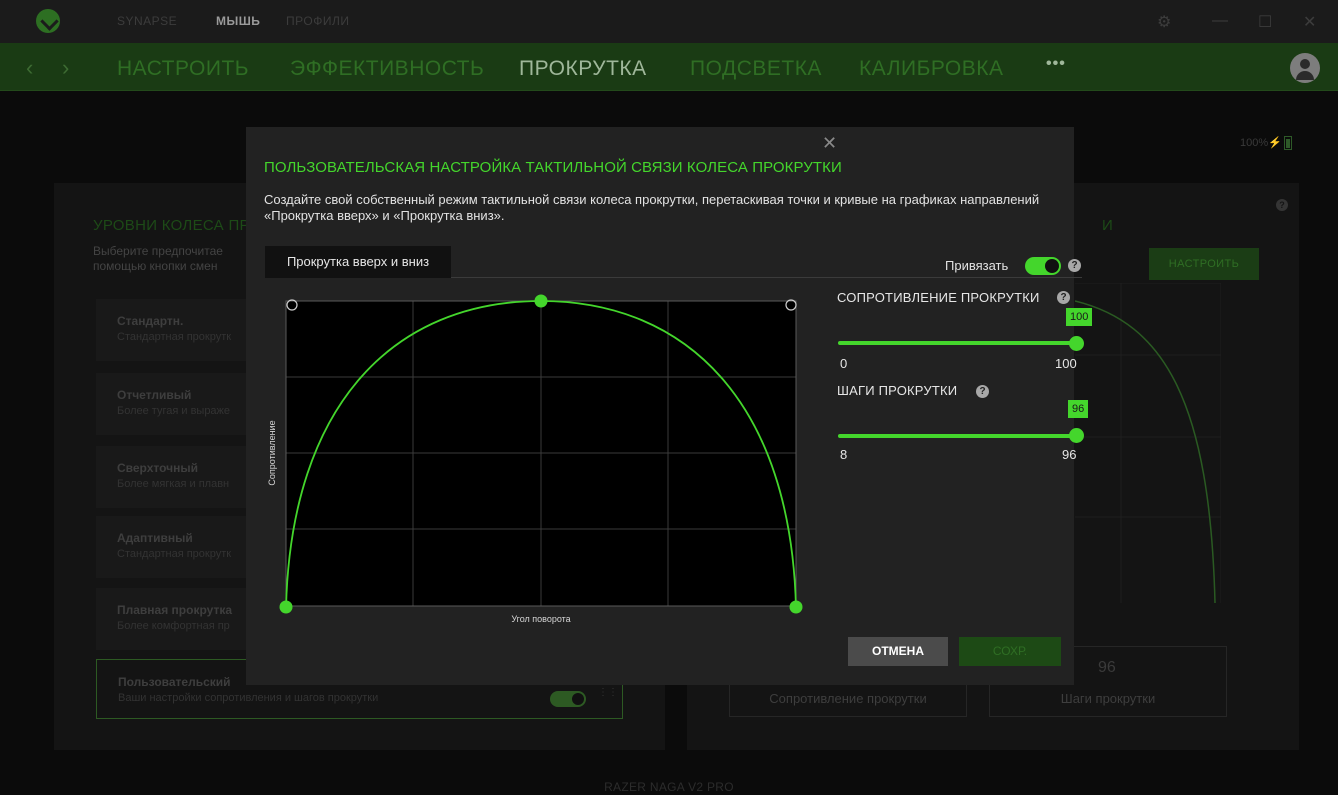 The height and width of the screenshot is (795, 1338). I want to click on preset-name: Сверхточный, so click(157, 468).